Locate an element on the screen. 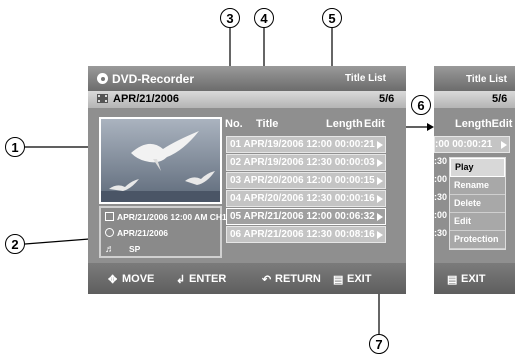  row-text: 01 APR/19/2006 12:00 00:00:21 is located at coordinates (302, 144).